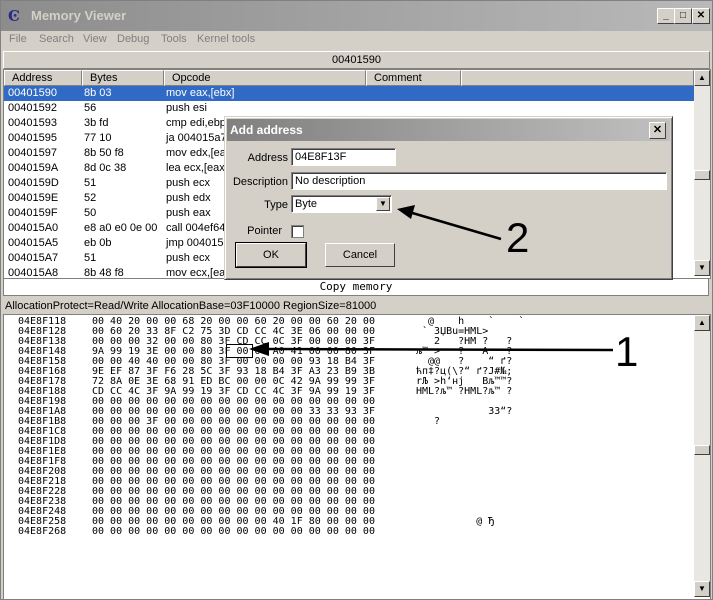 The image size is (713, 600). What do you see at coordinates (518, 237) in the screenshot?
I see `callout-2: 2` at bounding box center [518, 237].